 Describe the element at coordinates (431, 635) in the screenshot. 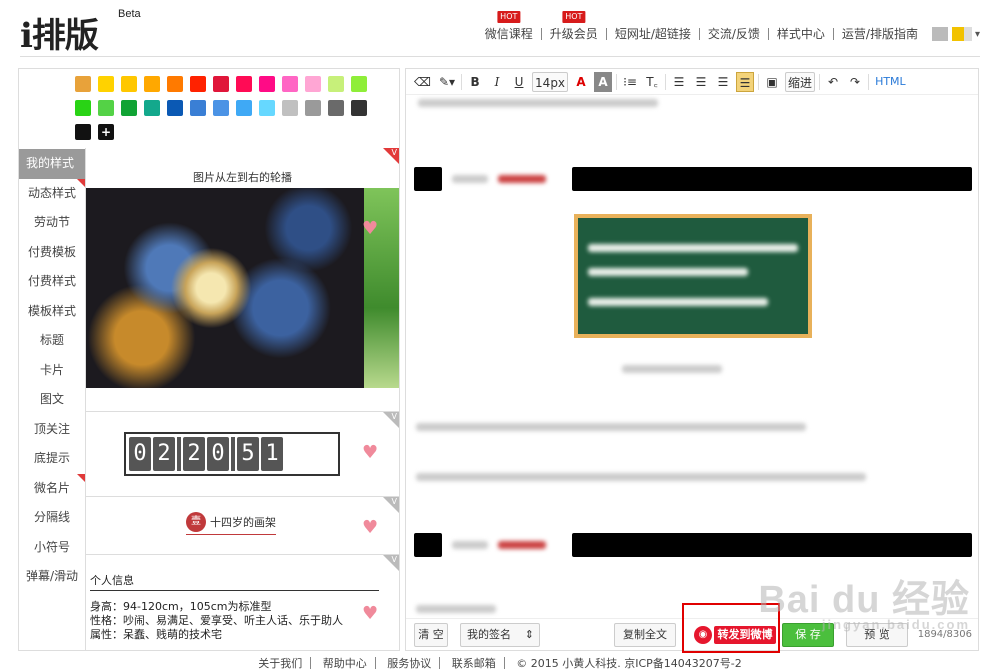

I see `clear-button: 清 空` at that location.